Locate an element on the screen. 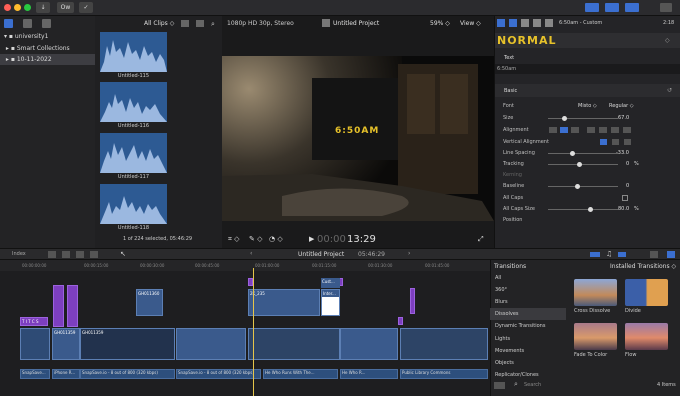  speed-icon: ◔ ◇ is located at coordinates (276, 239).